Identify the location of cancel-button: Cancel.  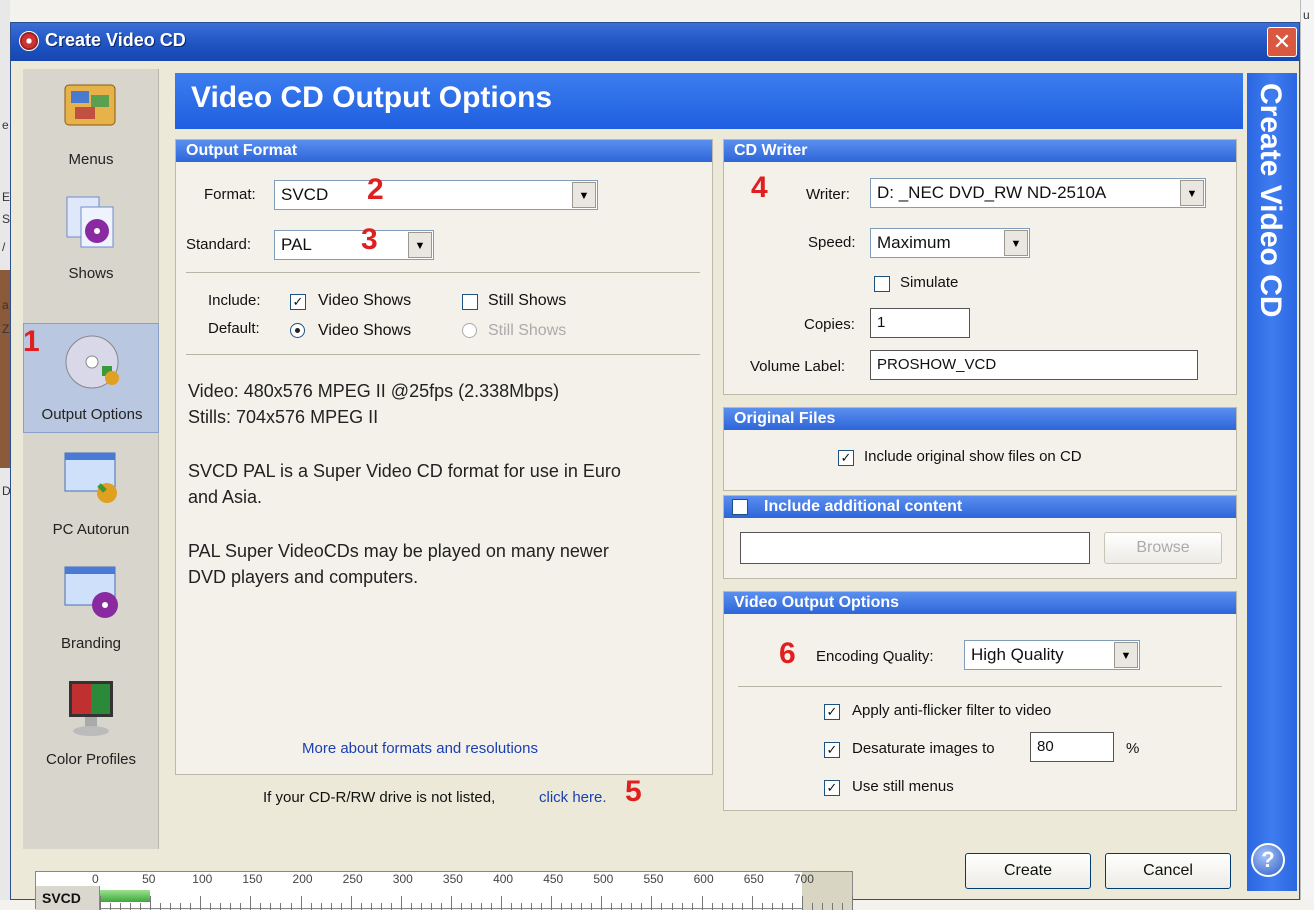
(1168, 871).